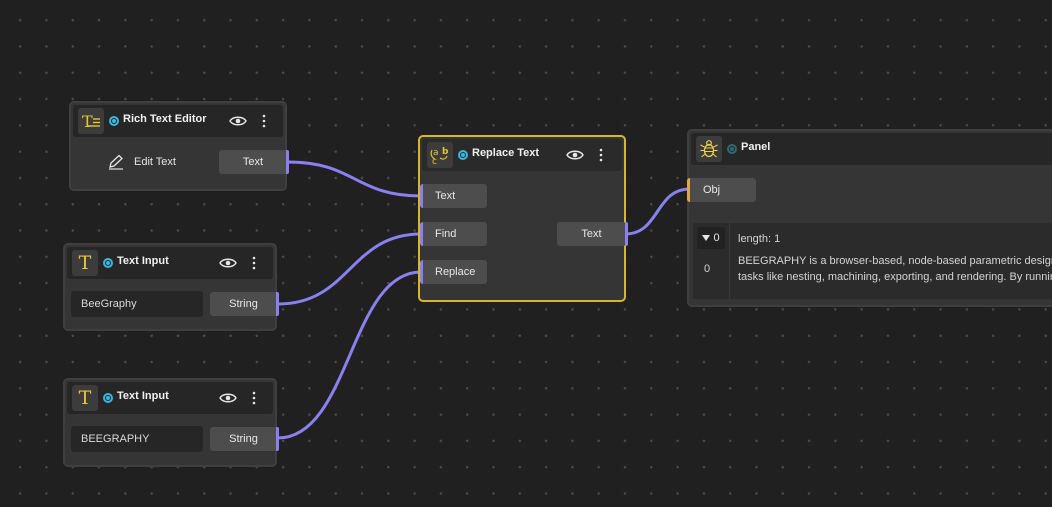 This screenshot has height=507, width=1052. Describe the element at coordinates (729, 261) in the screenshot. I see `index-column-divider` at that location.